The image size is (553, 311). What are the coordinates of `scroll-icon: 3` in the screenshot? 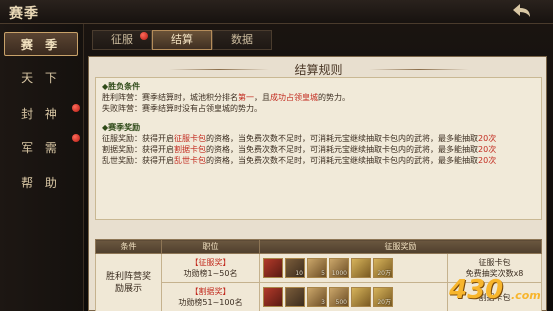 It's located at (317, 297).